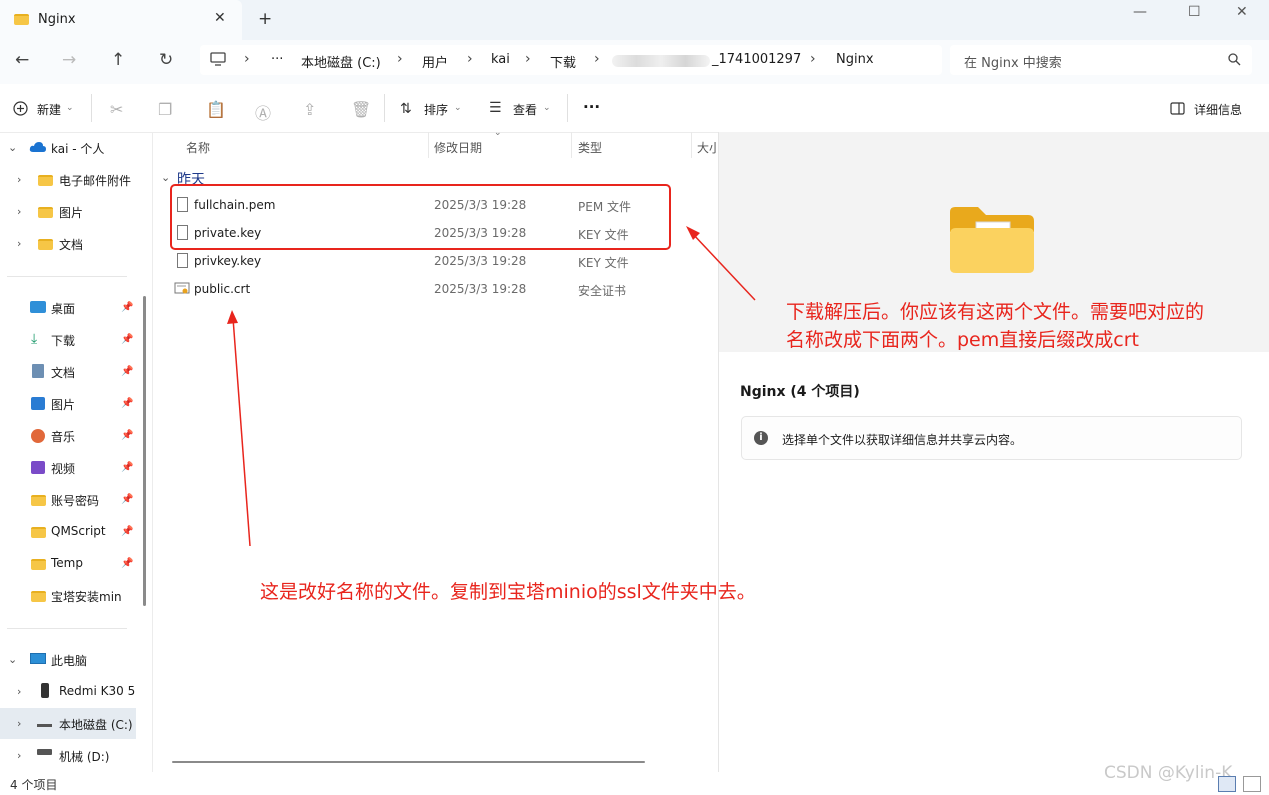  I want to click on paste-icon: 📋, so click(216, 109).